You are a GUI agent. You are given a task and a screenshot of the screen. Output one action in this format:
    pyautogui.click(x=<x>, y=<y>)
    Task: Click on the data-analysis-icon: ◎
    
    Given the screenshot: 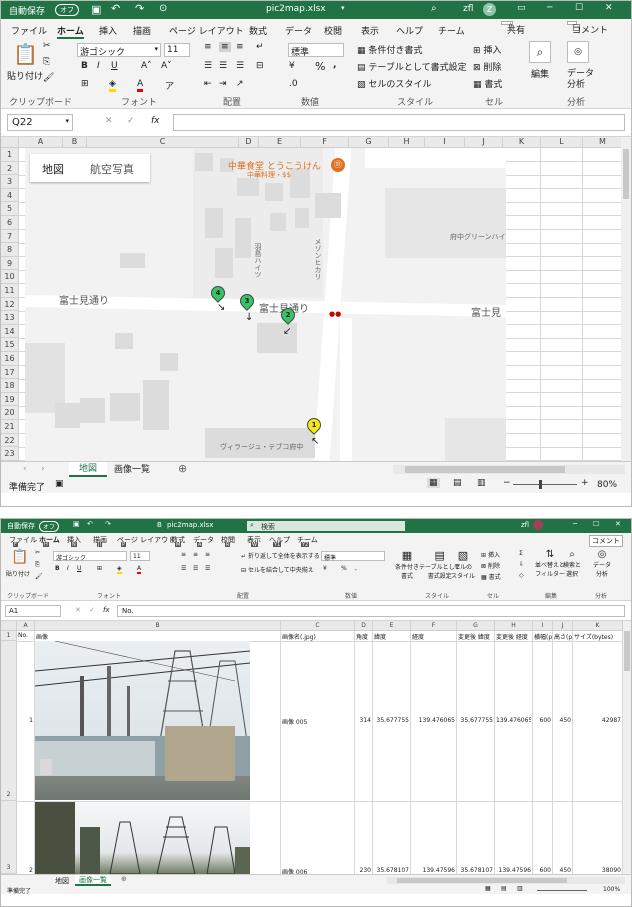 What is the action you would take?
    pyautogui.click(x=578, y=52)
    